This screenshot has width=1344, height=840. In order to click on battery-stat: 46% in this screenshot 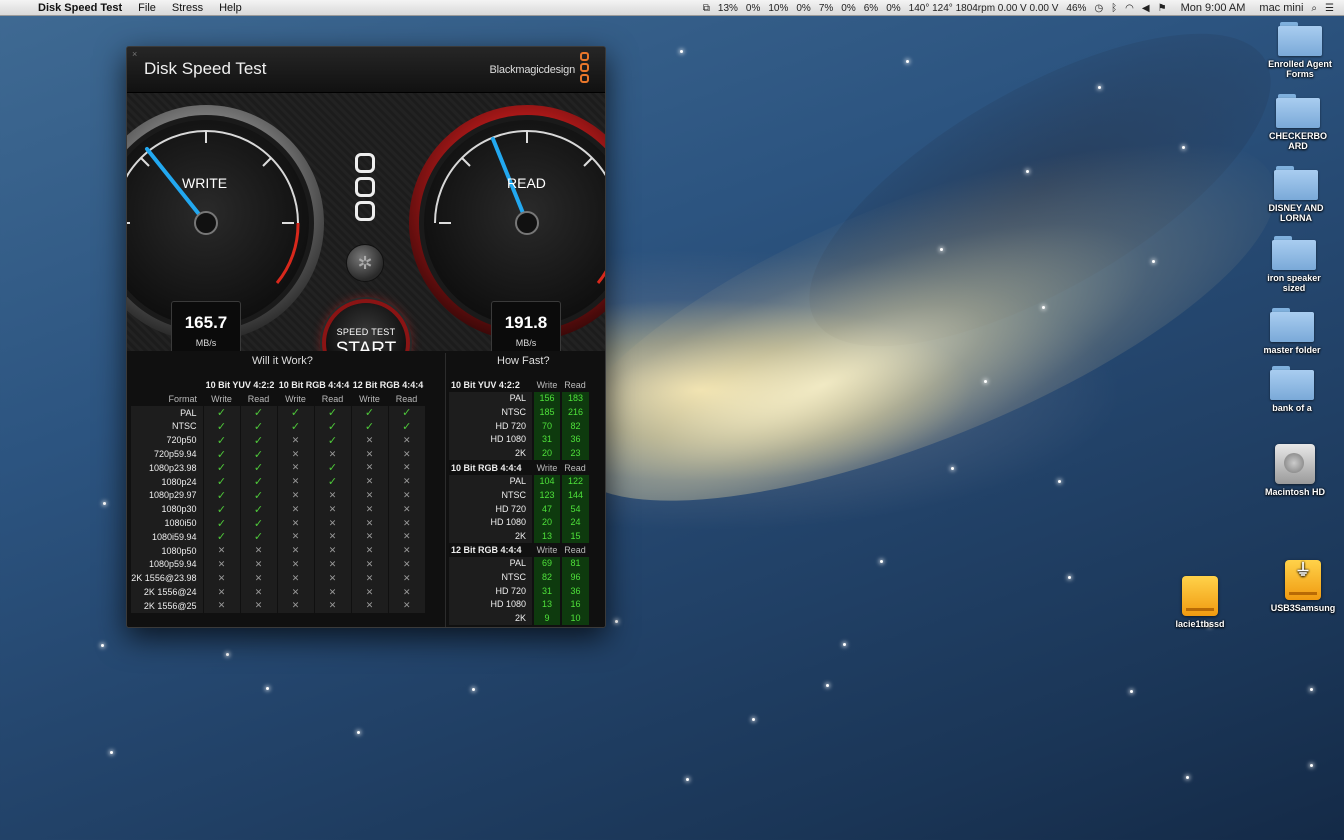, I will do `click(1076, 8)`.